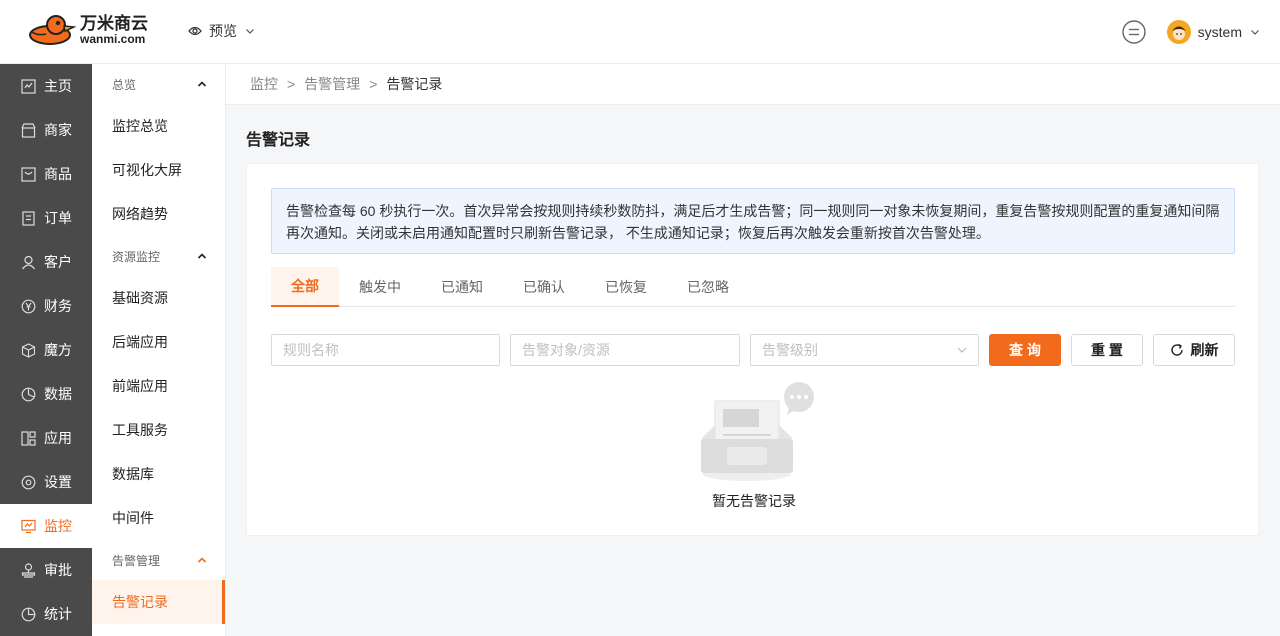 This screenshot has width=1280, height=636. Describe the element at coordinates (58, 262) in the screenshot. I see `sidebar-item-label: 客户` at that location.